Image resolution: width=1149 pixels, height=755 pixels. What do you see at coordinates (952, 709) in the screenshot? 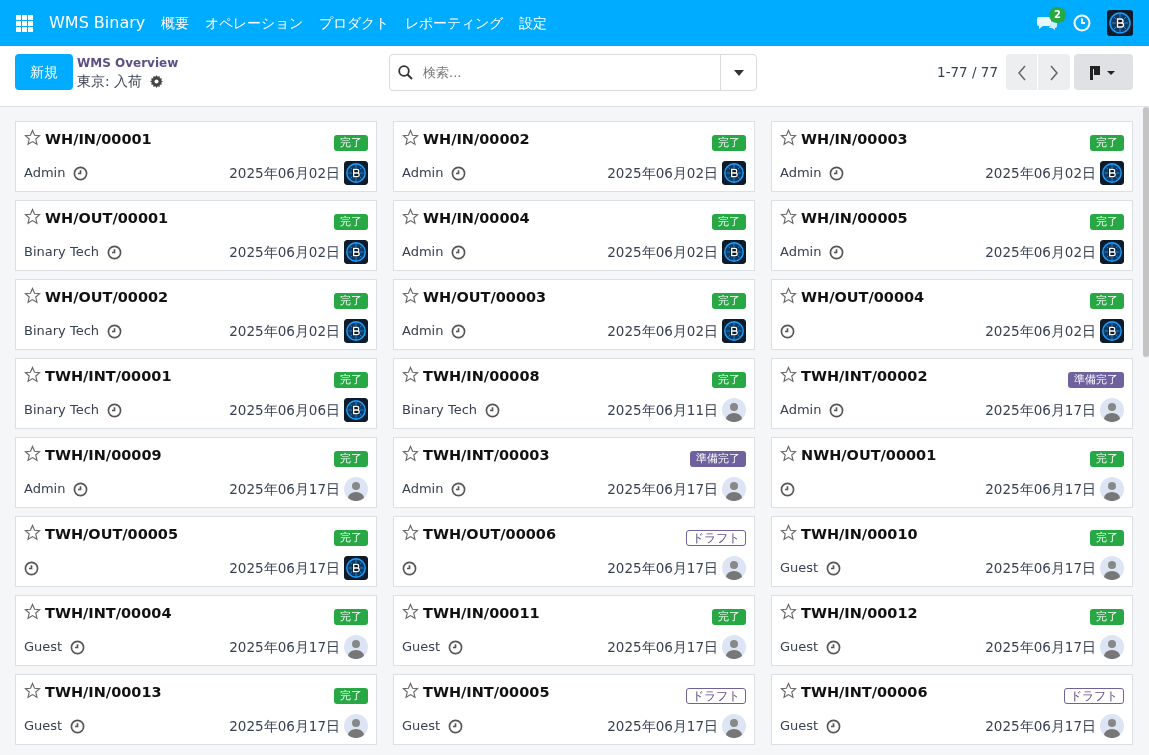
I see `record-card: TWH/INT/00006 ドラフト Guest 2025年06月17日` at bounding box center [952, 709].